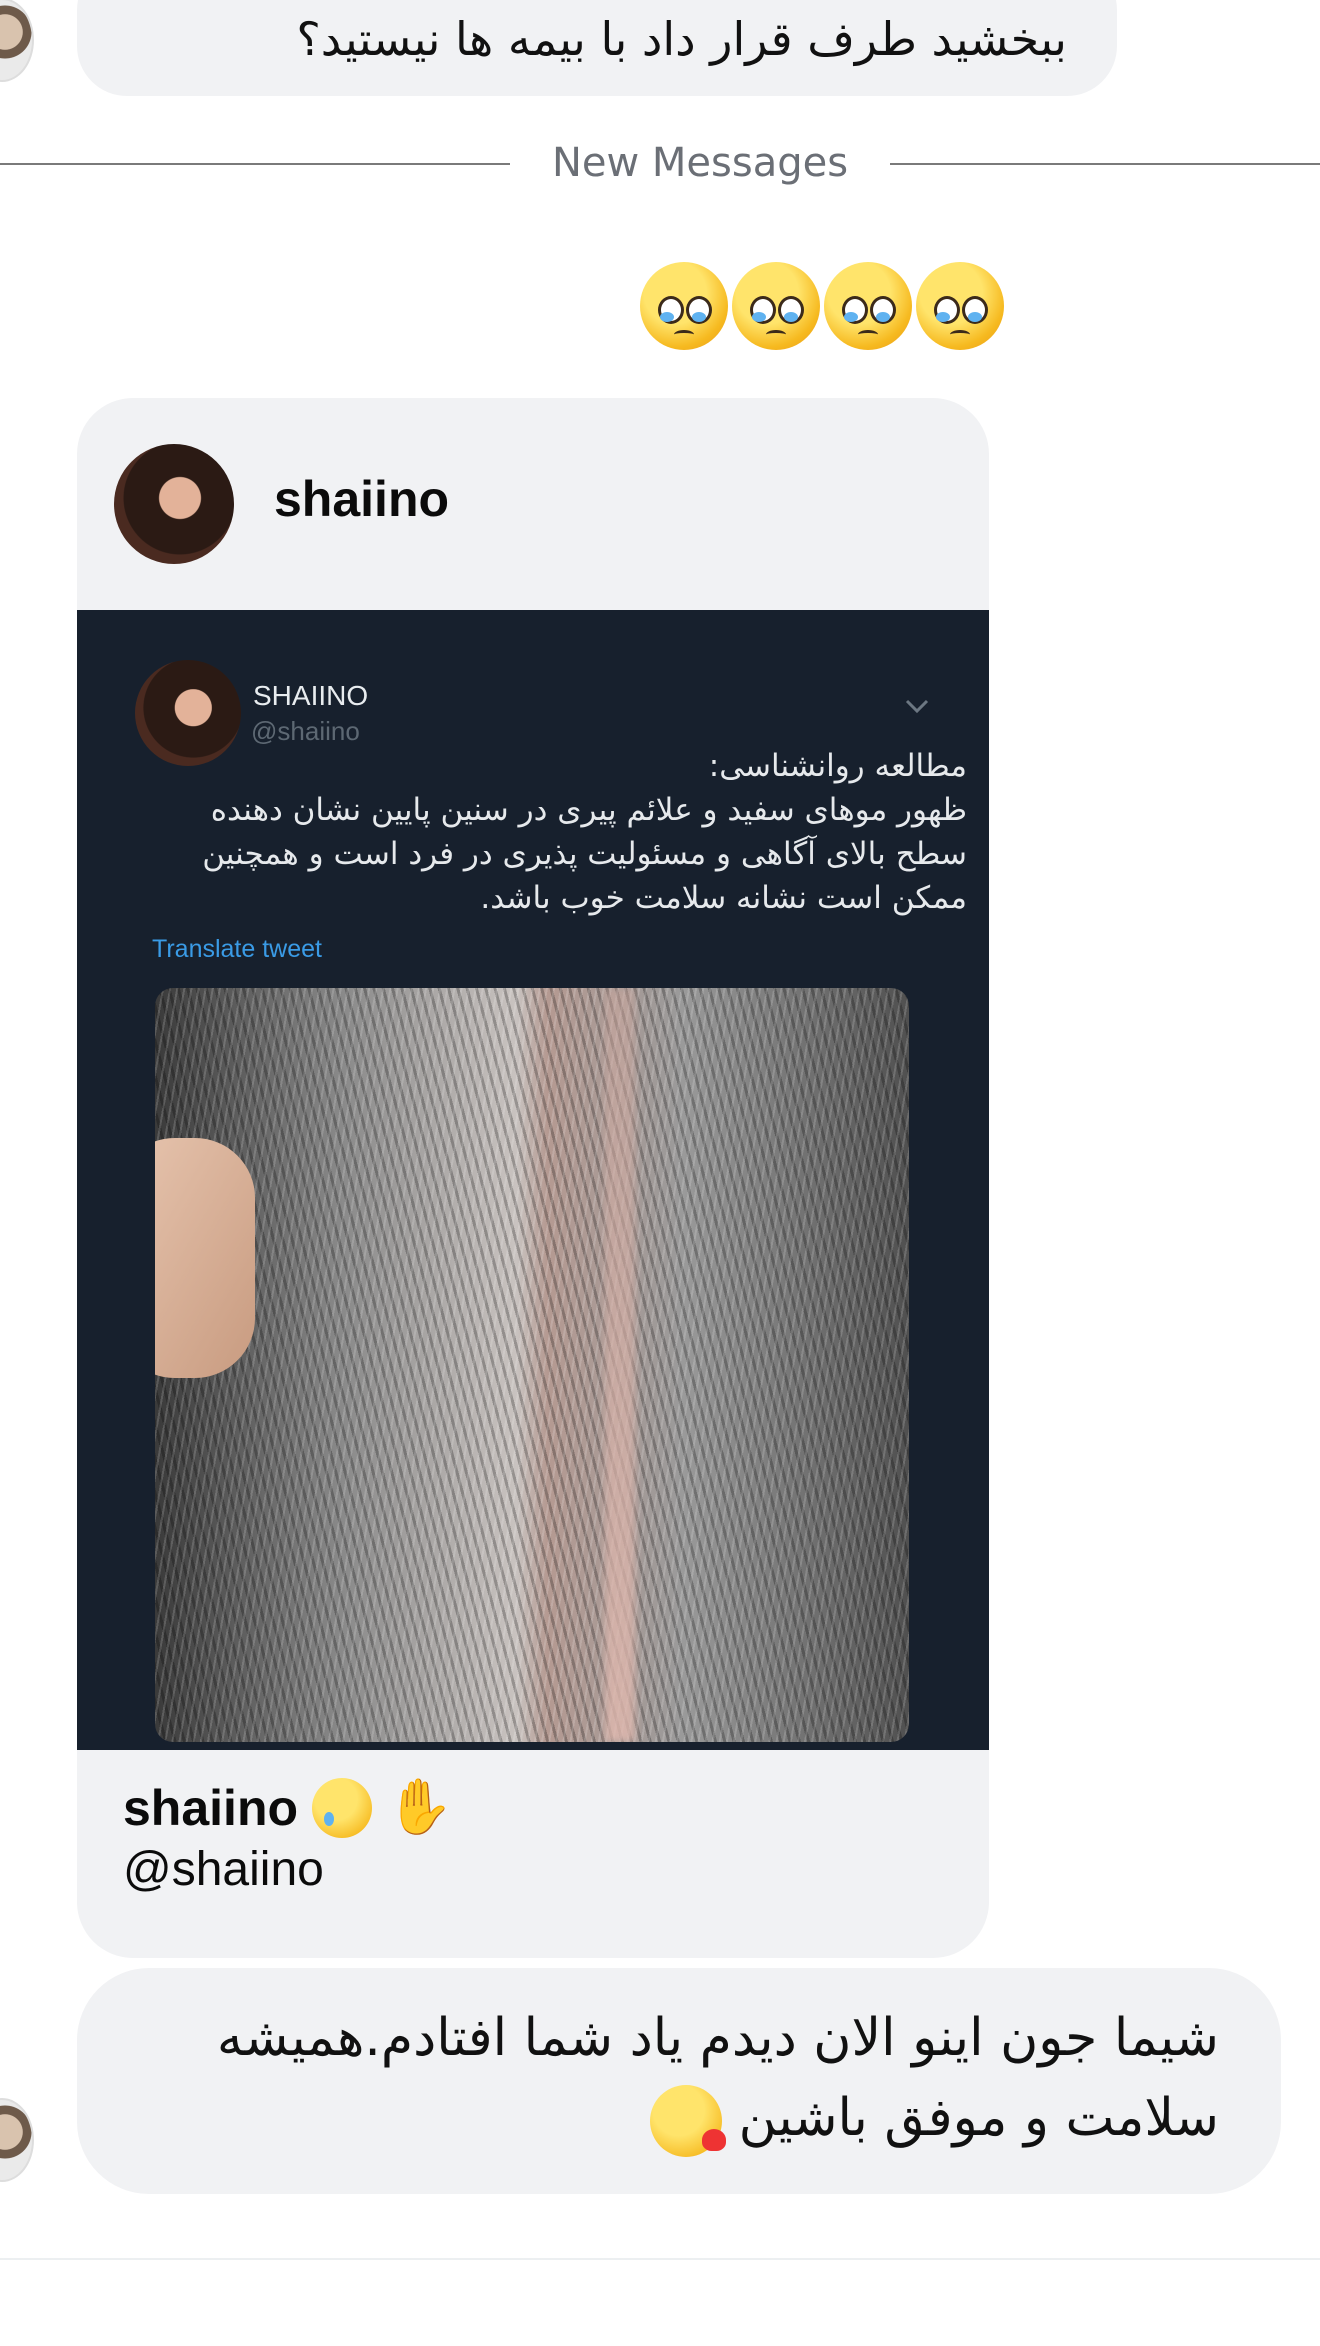 Image resolution: width=1320 pixels, height=2346 pixels. What do you see at coordinates (342, 1807) in the screenshot?
I see `face-holding-back-tears-icon` at bounding box center [342, 1807].